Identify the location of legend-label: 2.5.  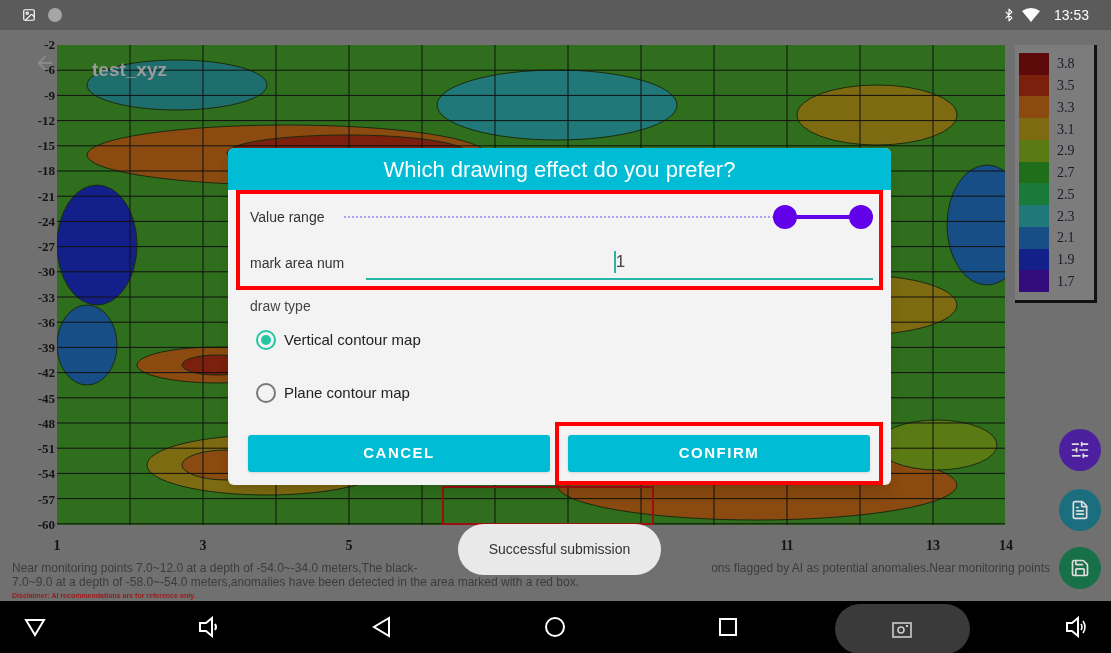
(1066, 194).